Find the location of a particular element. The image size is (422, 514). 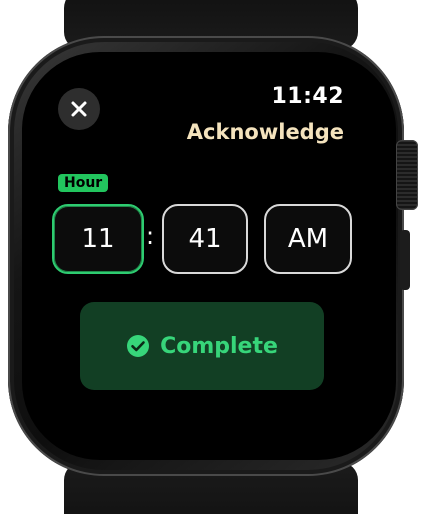

period-value: AM is located at coordinates (308, 239).